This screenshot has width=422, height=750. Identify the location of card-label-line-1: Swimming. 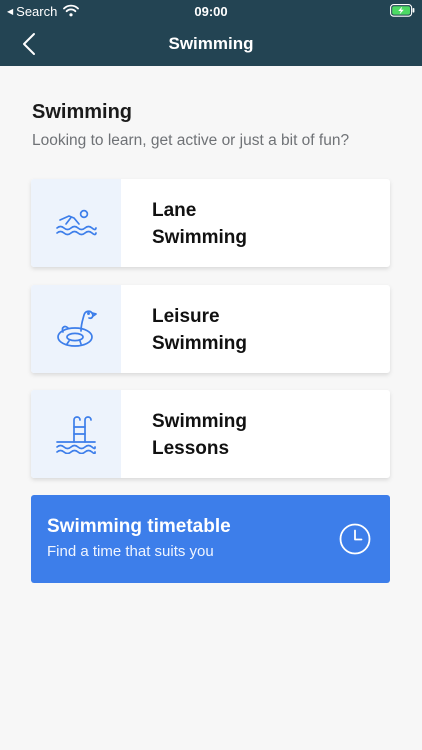
(200, 421).